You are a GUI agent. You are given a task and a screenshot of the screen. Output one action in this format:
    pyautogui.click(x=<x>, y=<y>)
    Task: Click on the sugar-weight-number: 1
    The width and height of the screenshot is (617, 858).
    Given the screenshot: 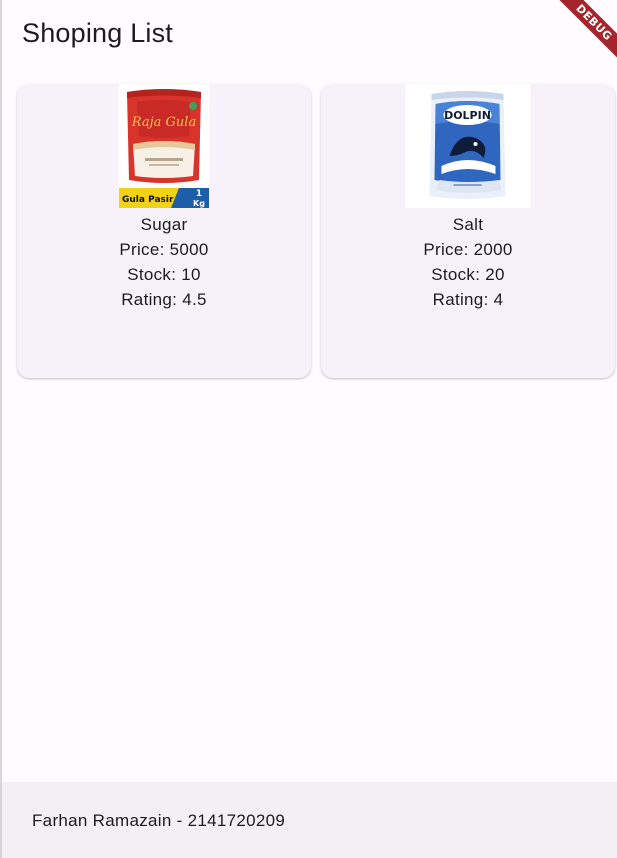 What is the action you would take?
    pyautogui.click(x=199, y=194)
    